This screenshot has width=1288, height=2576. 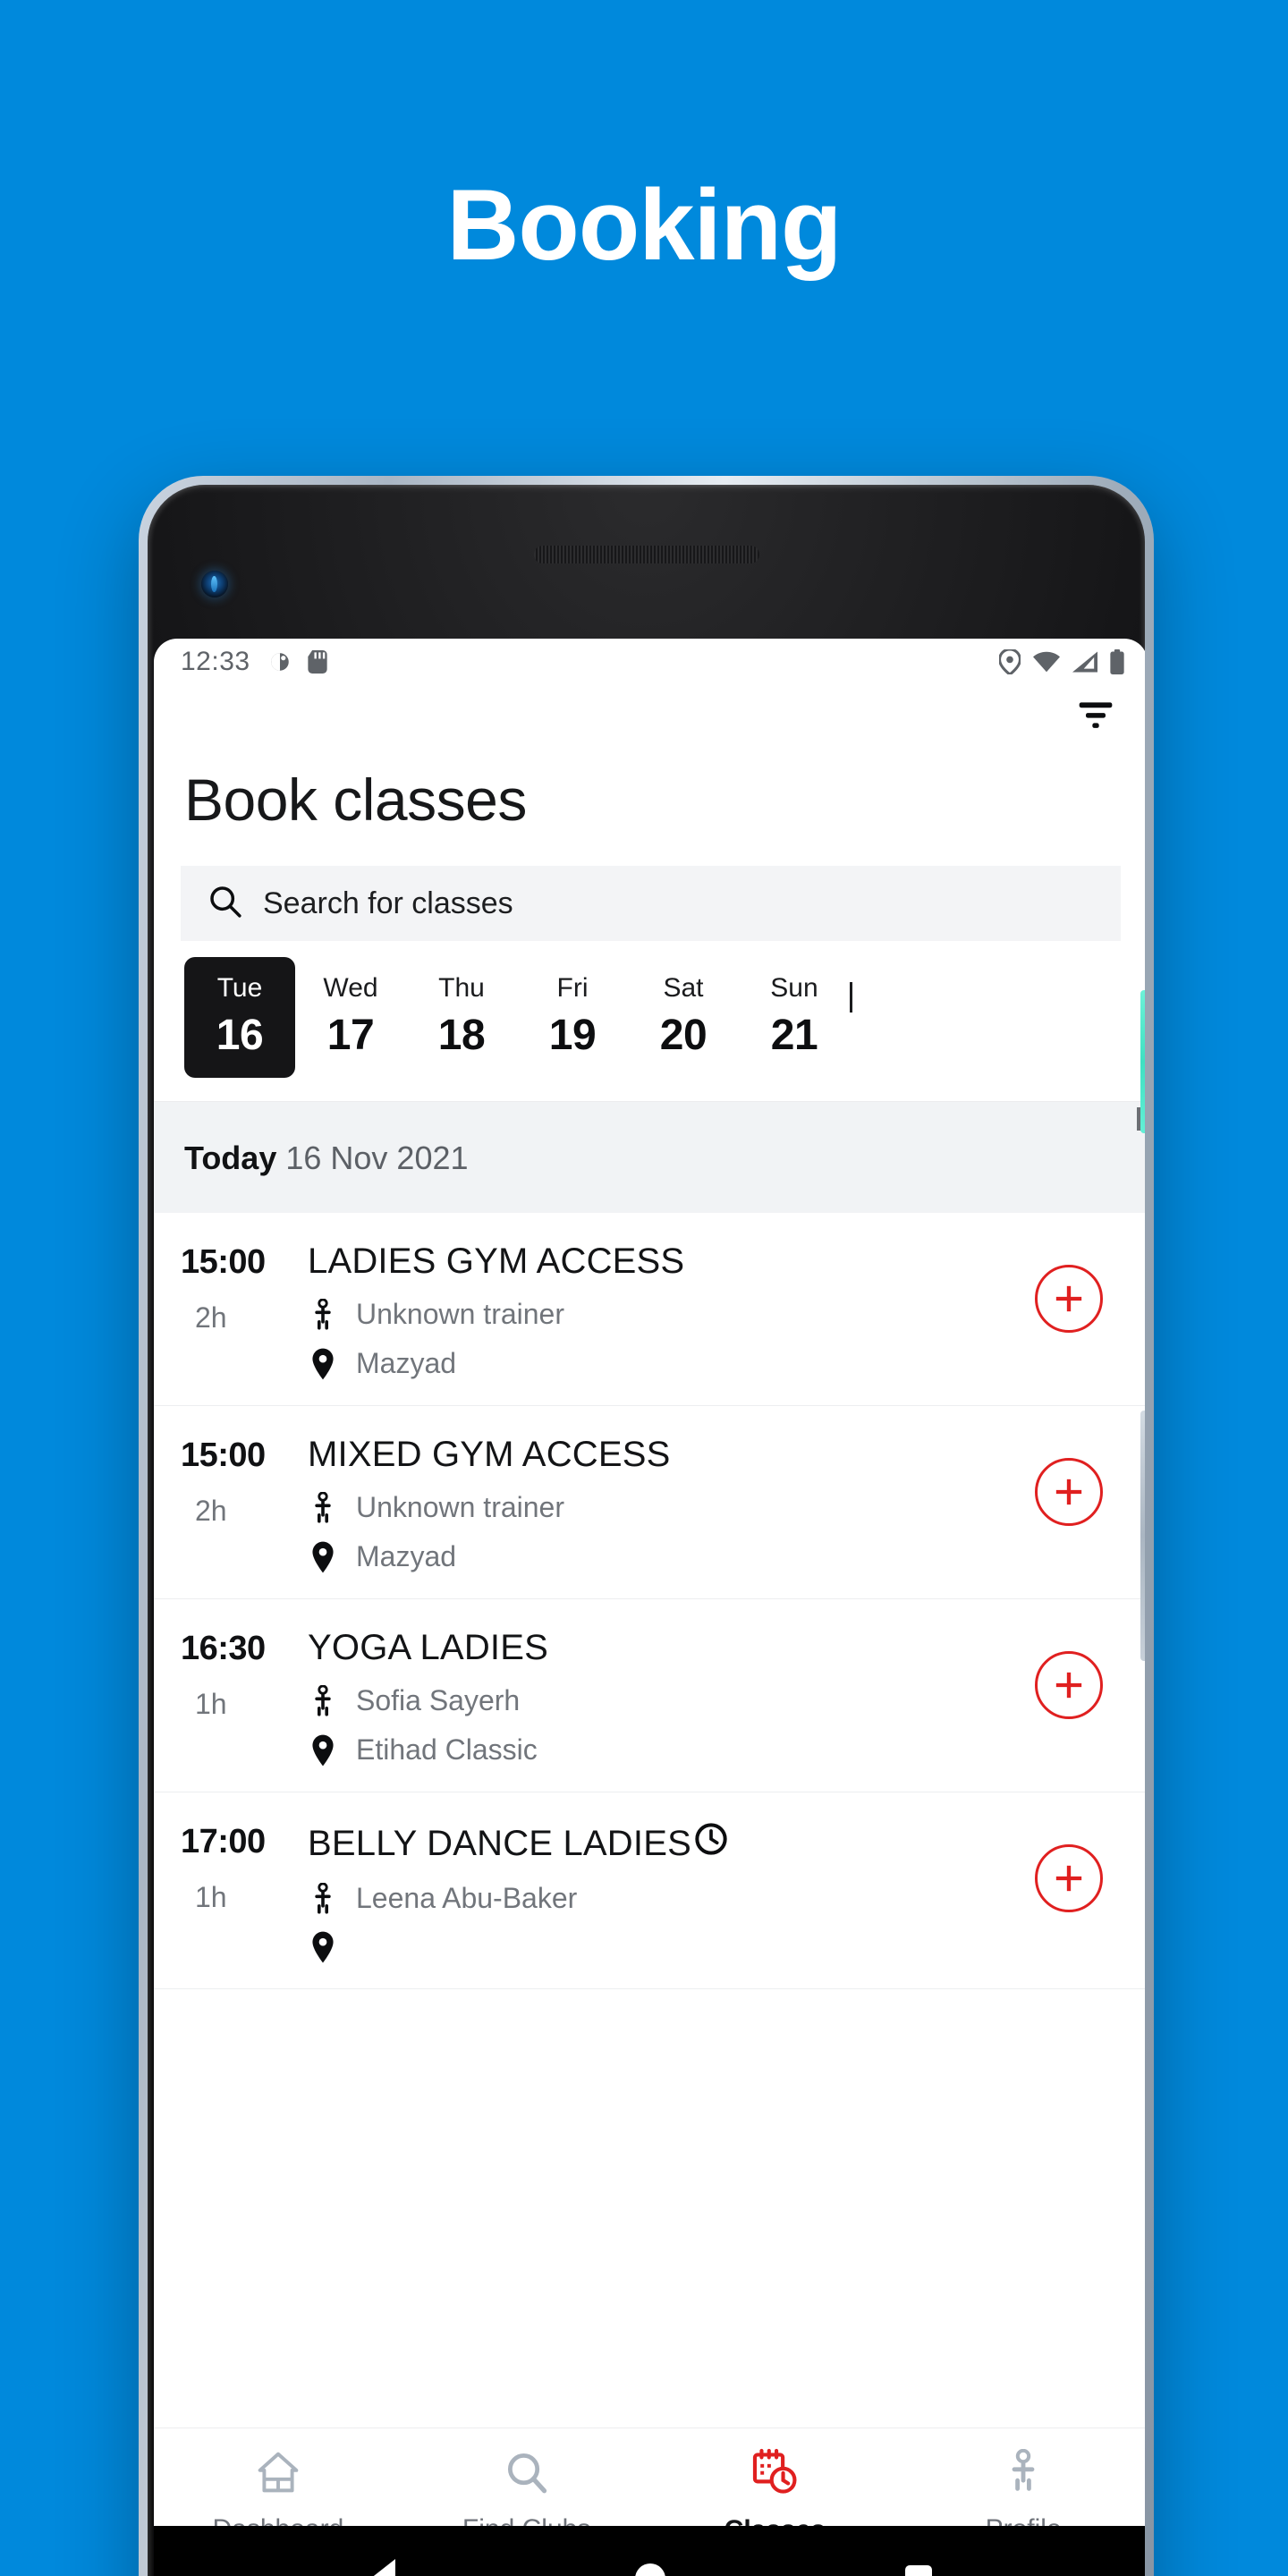 I want to click on class-location: Mazyad, so click(x=406, y=1363).